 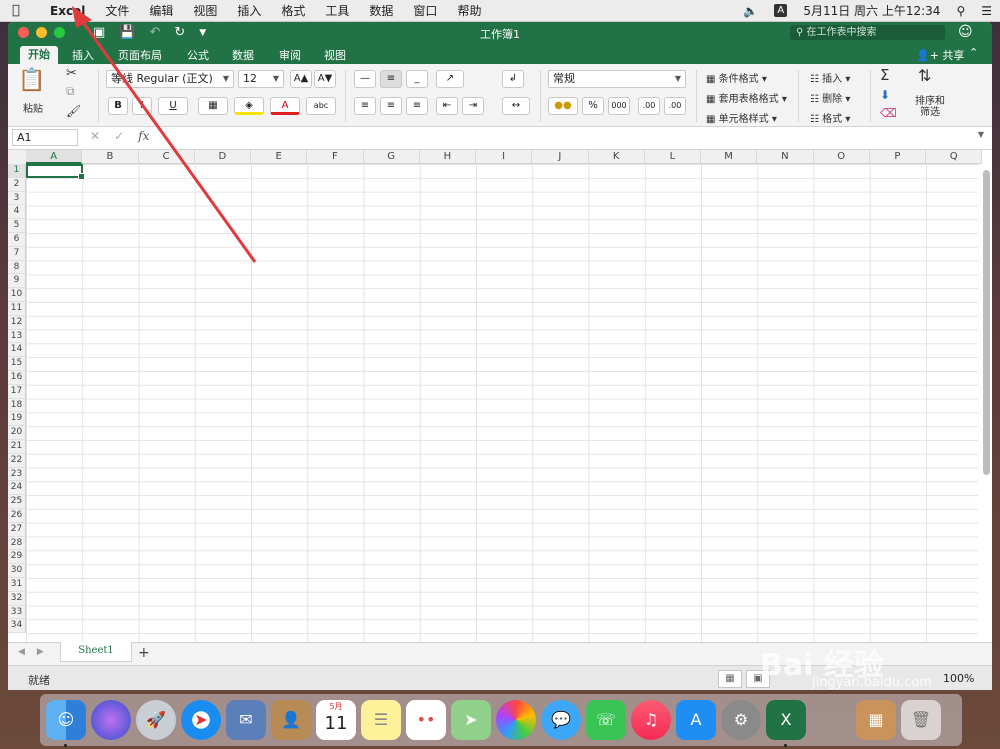 I want to click on maps-icon: ➤, so click(x=471, y=720).